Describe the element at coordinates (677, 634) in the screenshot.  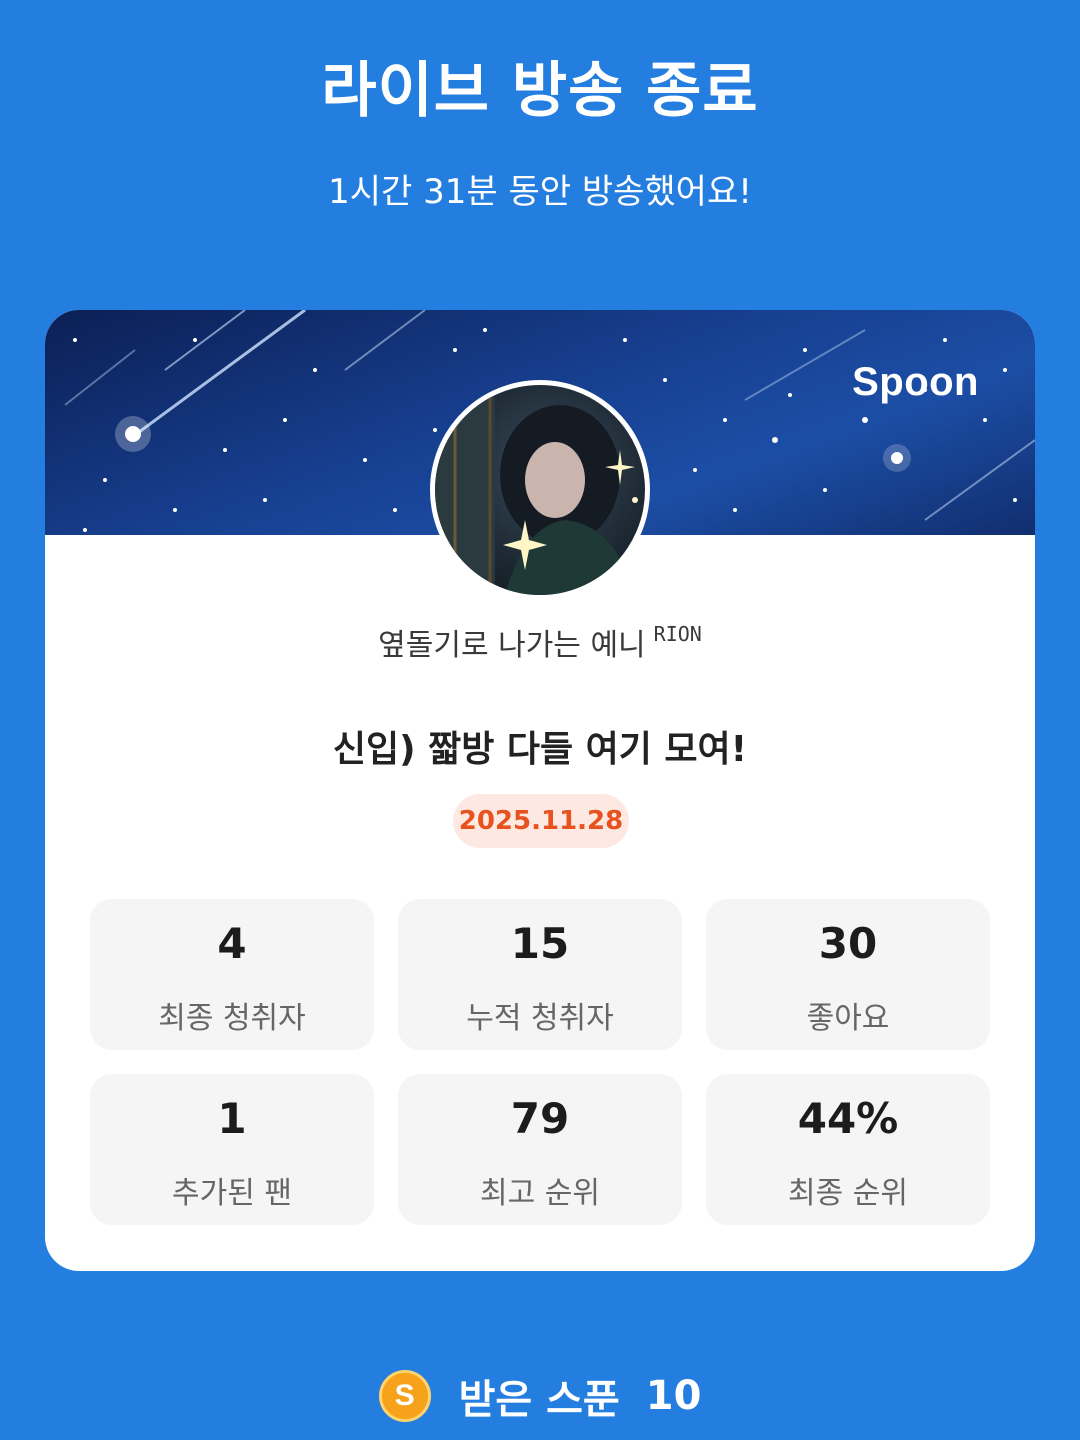
I see `host-tag: RION` at that location.